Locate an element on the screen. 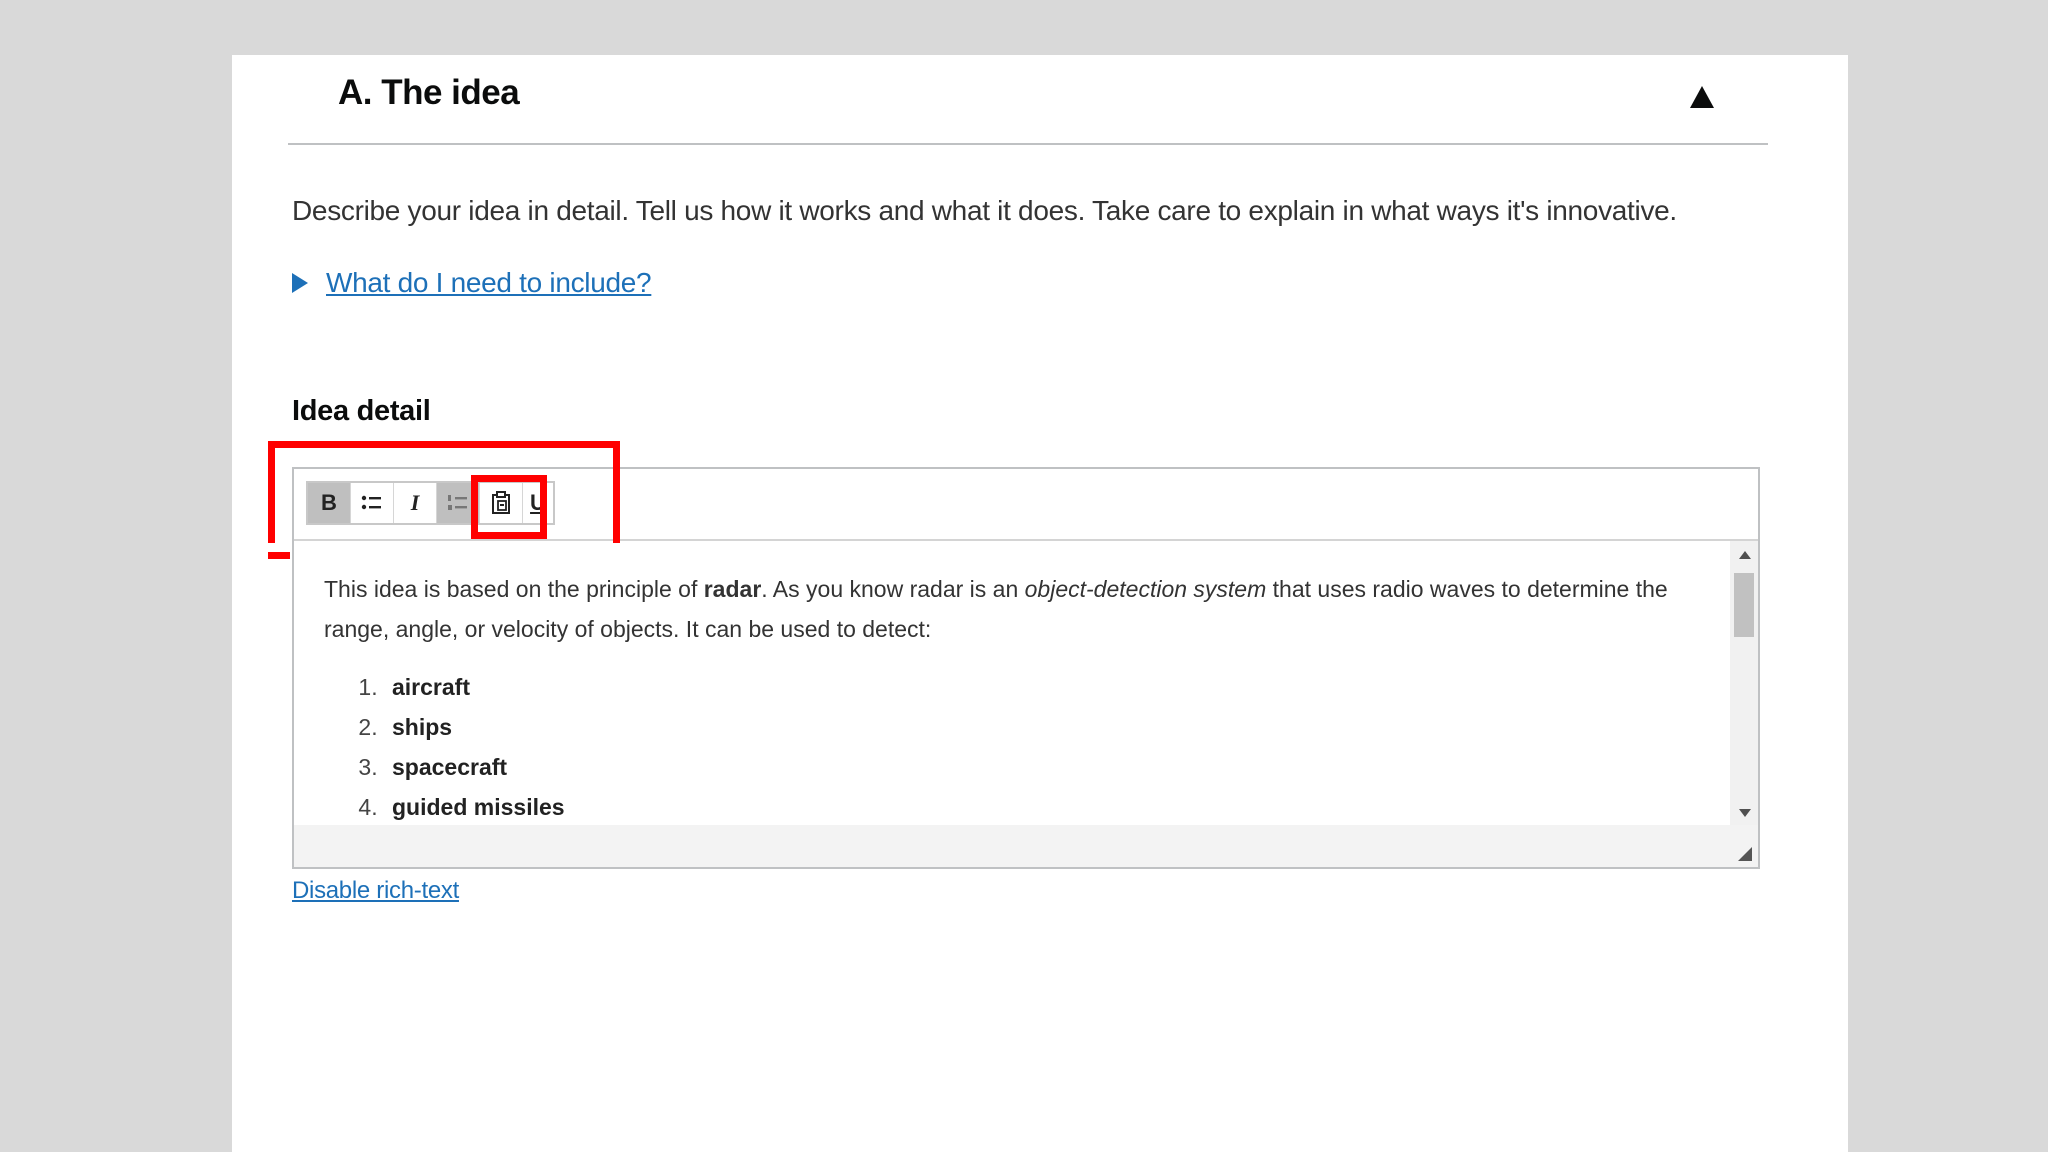 The width and height of the screenshot is (2048, 1152). toolbar-button-group: B I U is located at coordinates (430, 503).